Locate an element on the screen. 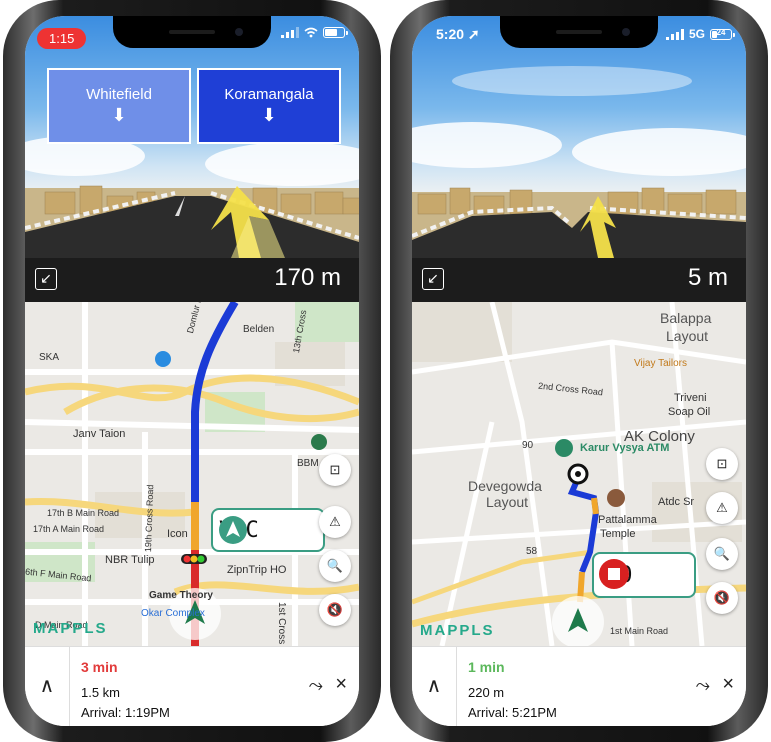  battery-level: 24 is located at coordinates (721, 32).